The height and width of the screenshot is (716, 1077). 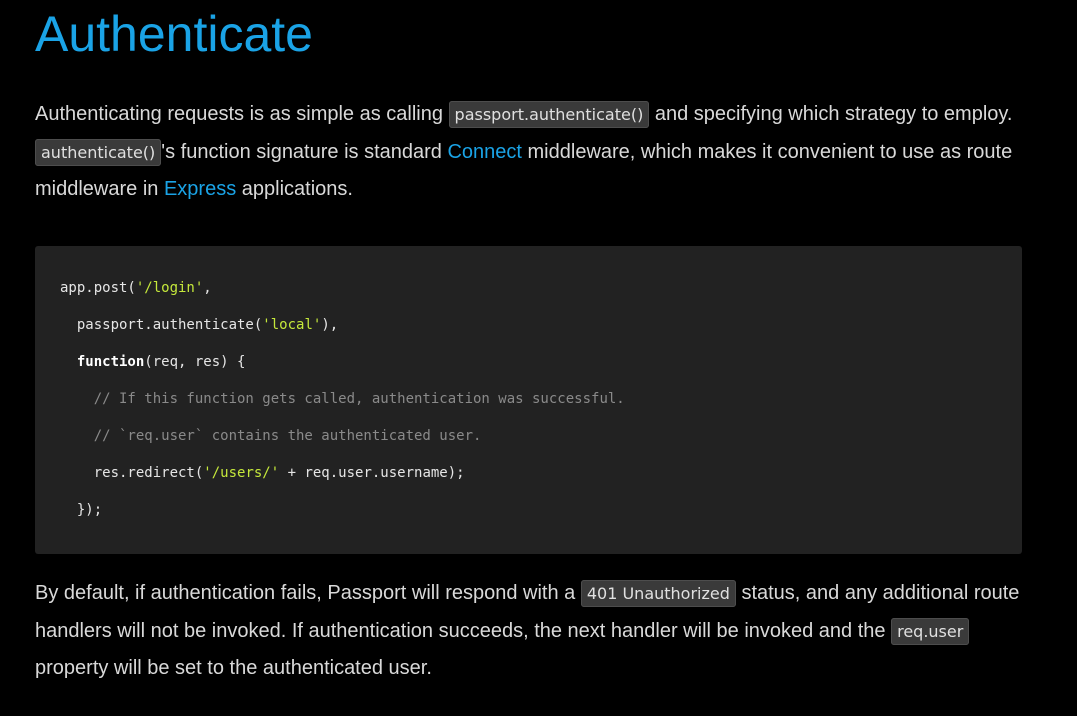 I want to click on code-token: '/users/', so click(x=241, y=473).